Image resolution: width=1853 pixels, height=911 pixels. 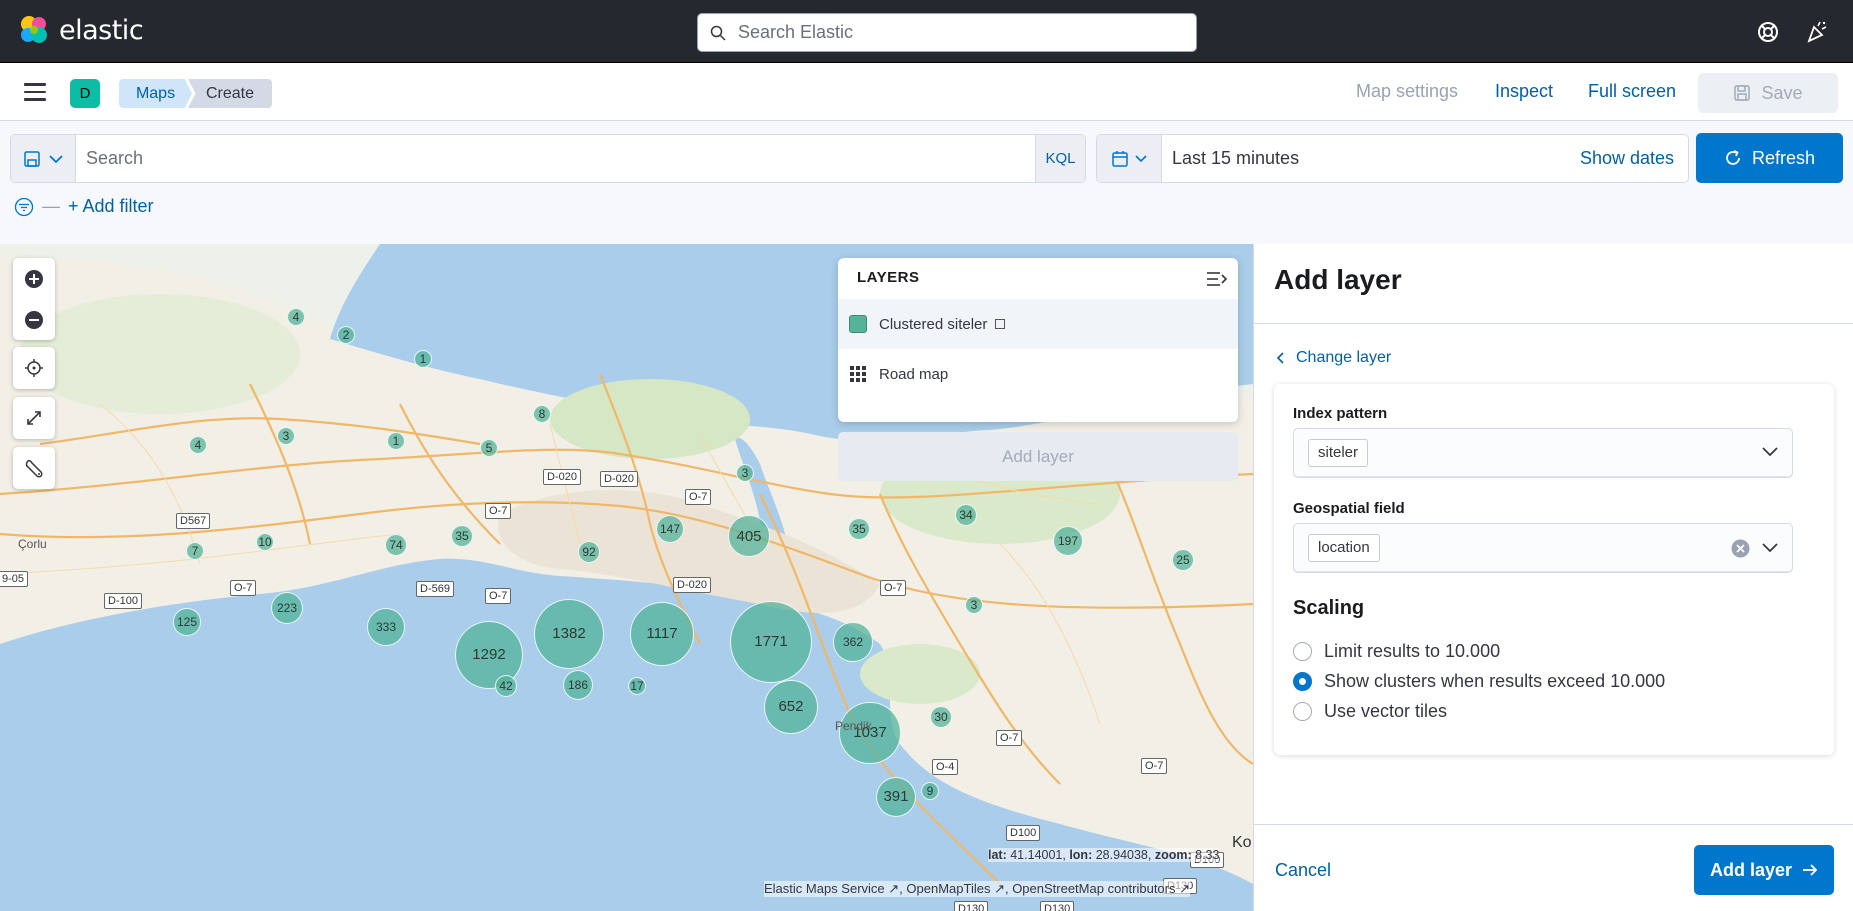 What do you see at coordinates (265, 542) in the screenshot?
I see `cluster-bubble: 10` at bounding box center [265, 542].